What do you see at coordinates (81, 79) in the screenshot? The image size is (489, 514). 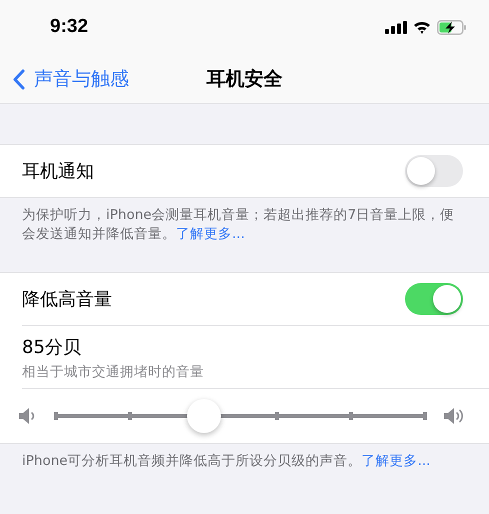 I see `back-button: 声音与触感` at bounding box center [81, 79].